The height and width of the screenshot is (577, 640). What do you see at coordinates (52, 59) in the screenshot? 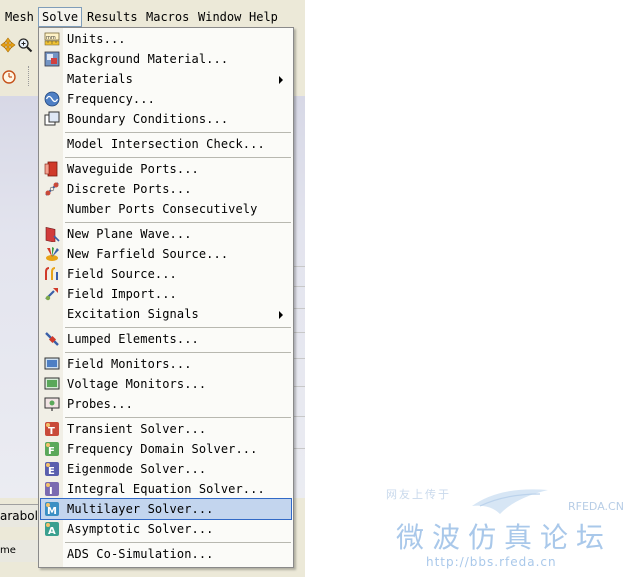
I see `background-material-icon` at bounding box center [52, 59].